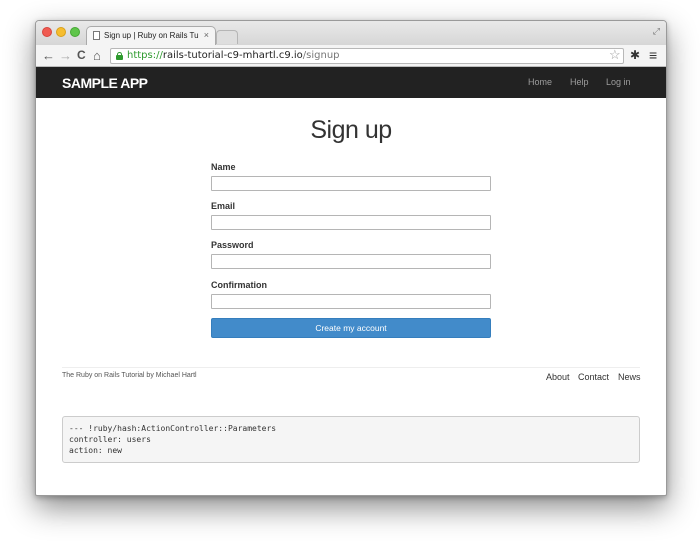 The height and width of the screenshot is (543, 700). What do you see at coordinates (145, 55) in the screenshot?
I see `url-scheme: https://` at bounding box center [145, 55].